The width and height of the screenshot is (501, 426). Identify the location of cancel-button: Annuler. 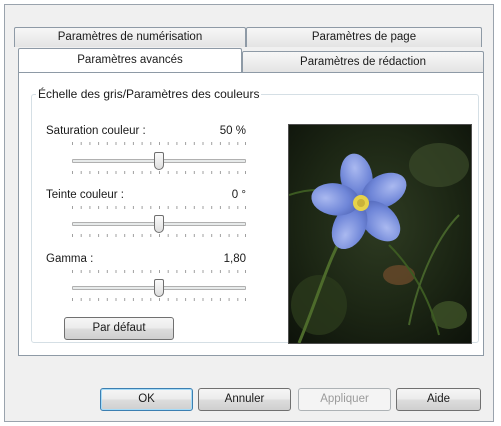
(244, 399).